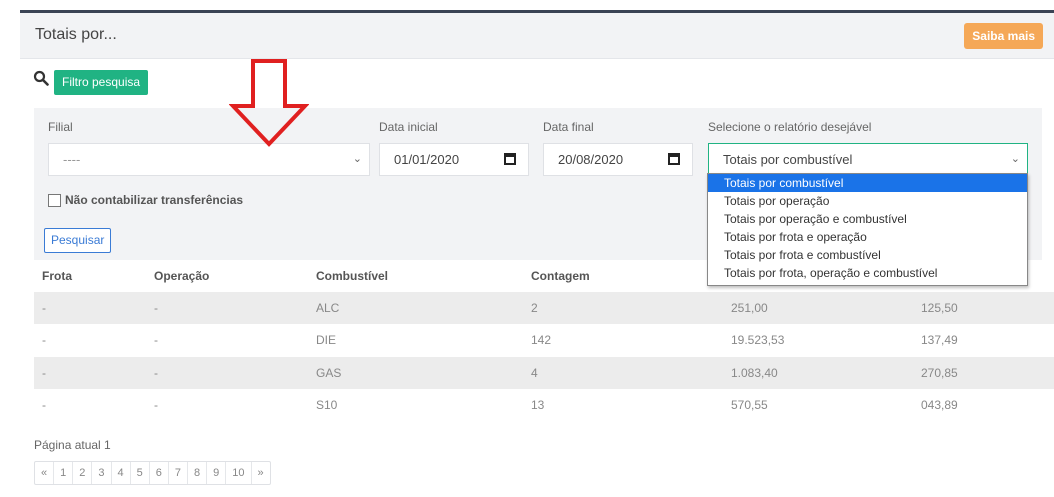  I want to click on page-header: Totais por... Saiba mais, so click(537, 36).